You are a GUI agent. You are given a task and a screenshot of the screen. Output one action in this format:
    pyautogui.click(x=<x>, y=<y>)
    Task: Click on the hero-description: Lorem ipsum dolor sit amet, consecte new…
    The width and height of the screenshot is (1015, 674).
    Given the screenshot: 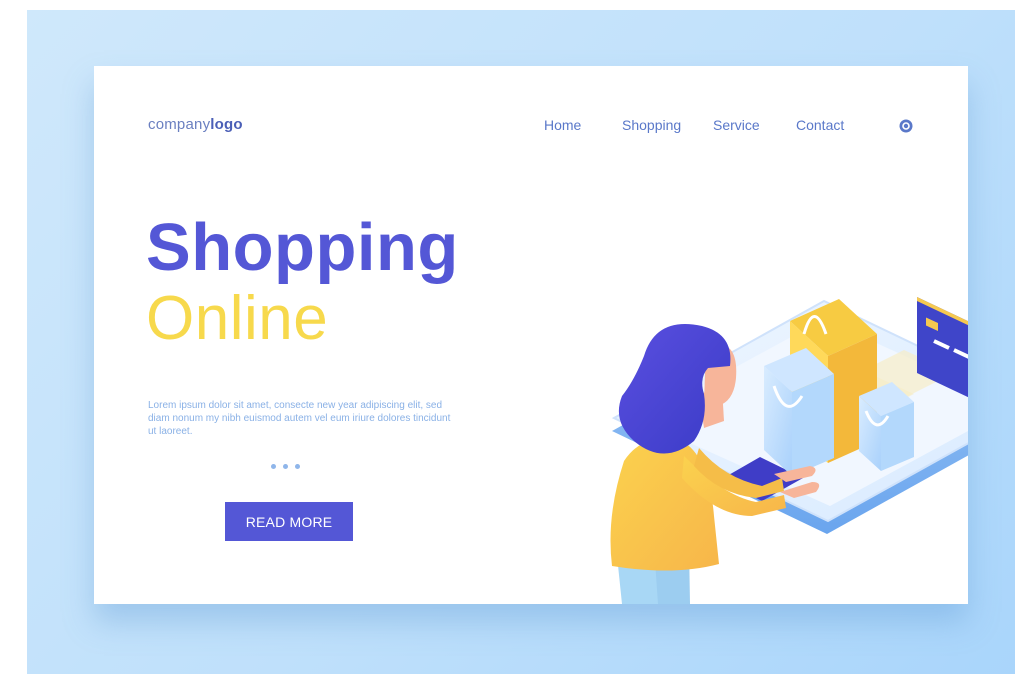 What is the action you would take?
    pyautogui.click(x=299, y=418)
    